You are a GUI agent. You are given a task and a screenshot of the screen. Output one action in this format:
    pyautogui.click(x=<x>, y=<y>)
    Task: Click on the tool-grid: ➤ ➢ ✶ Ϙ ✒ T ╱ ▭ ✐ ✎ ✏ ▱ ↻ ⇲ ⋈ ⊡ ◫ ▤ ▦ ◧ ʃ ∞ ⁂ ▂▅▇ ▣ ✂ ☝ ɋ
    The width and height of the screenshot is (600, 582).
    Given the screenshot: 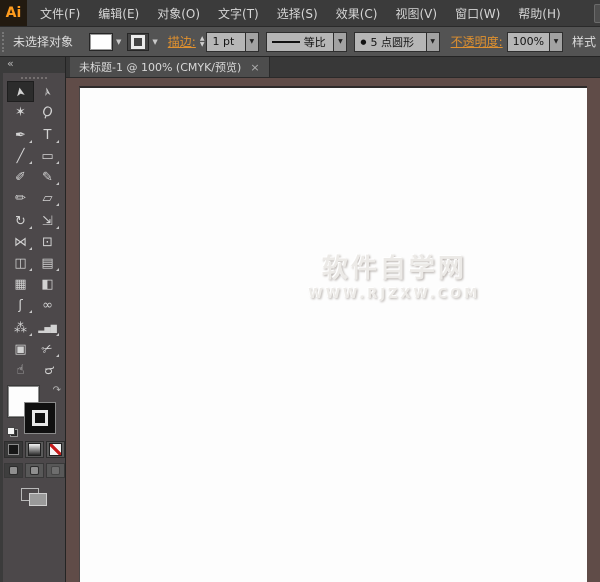 What is the action you would take?
    pyautogui.click(x=34, y=231)
    